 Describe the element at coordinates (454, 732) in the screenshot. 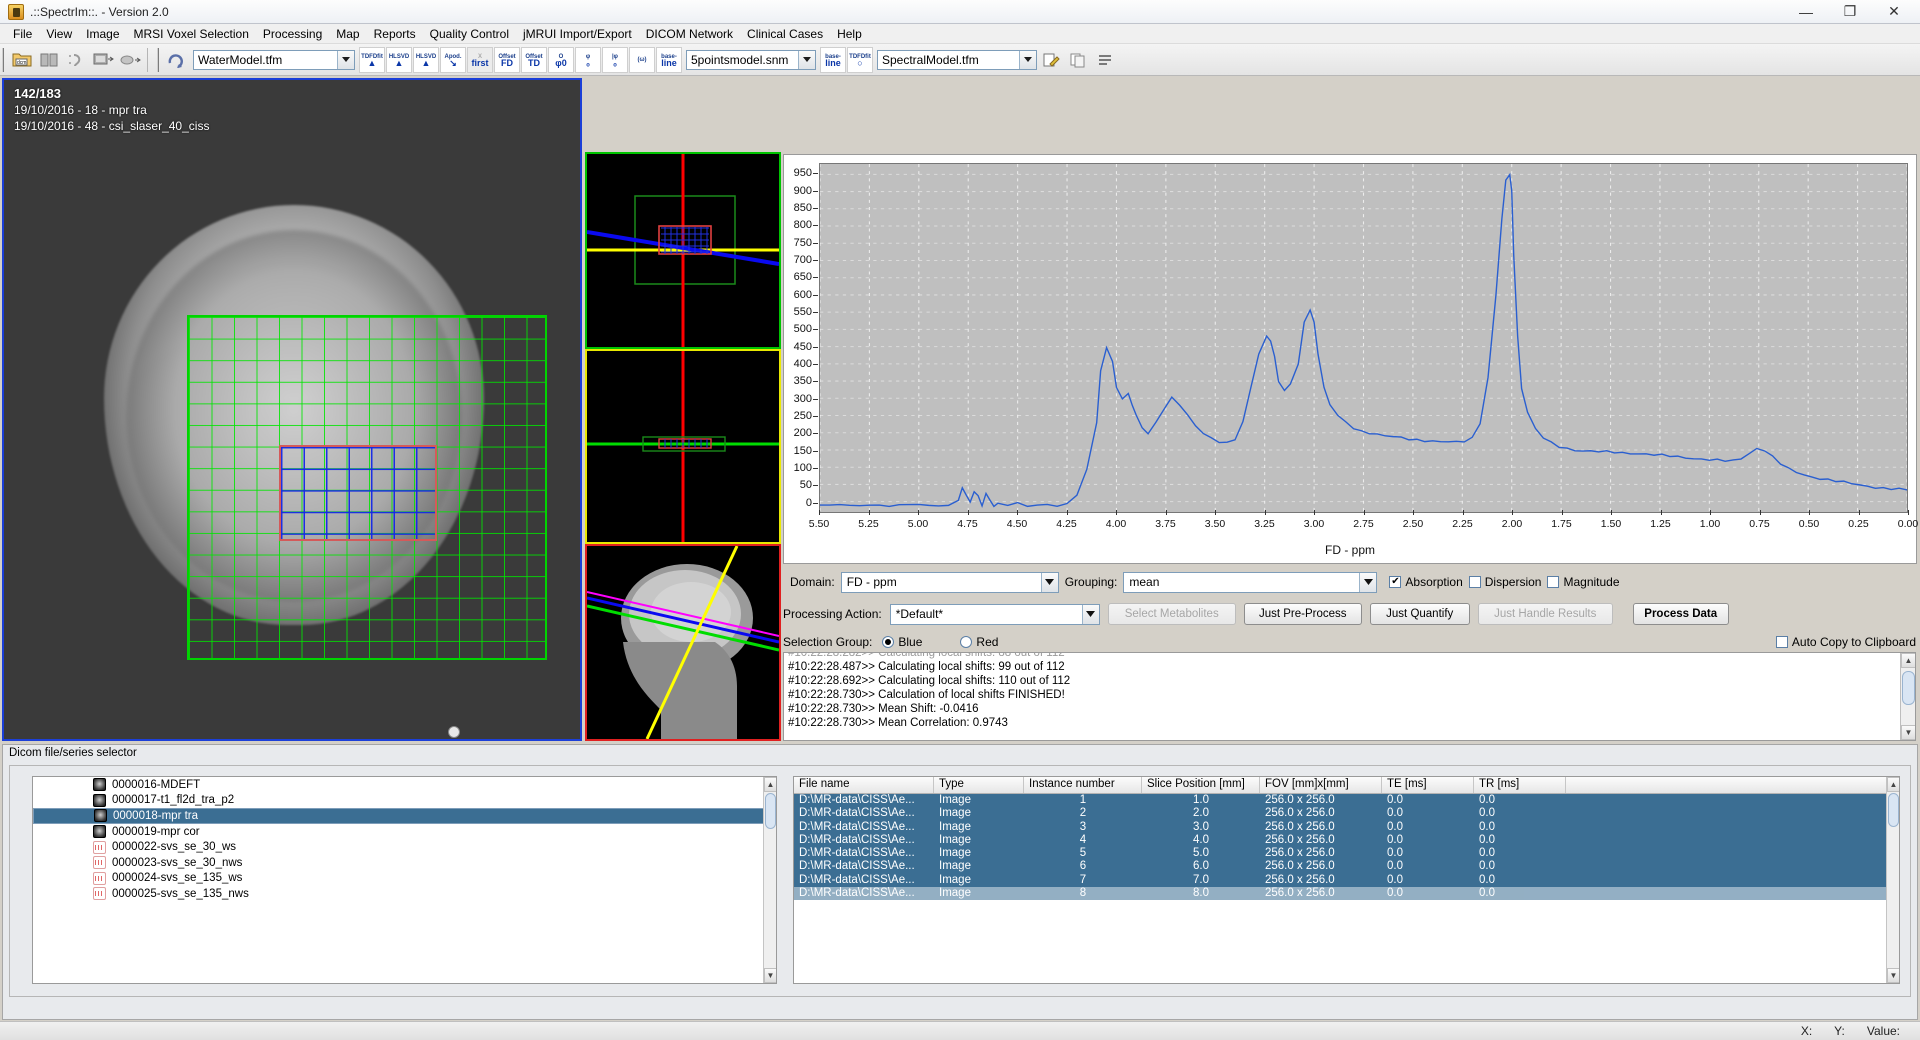

I see `slice-slider-knob` at that location.